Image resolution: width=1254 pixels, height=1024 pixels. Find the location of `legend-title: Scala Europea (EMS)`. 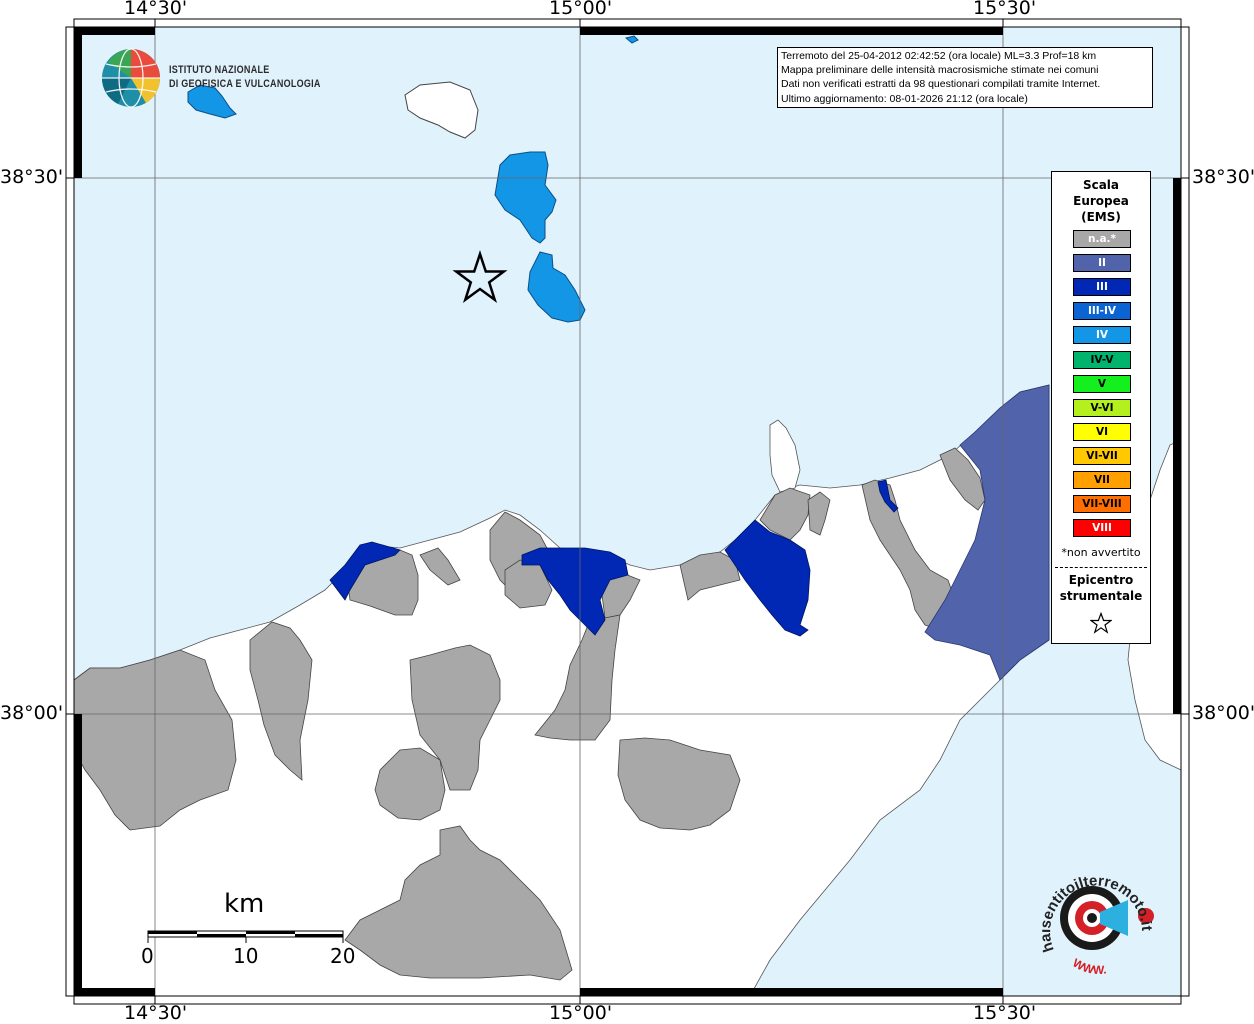

legend-title: Scala Europea (EMS) is located at coordinates (1101, 201).